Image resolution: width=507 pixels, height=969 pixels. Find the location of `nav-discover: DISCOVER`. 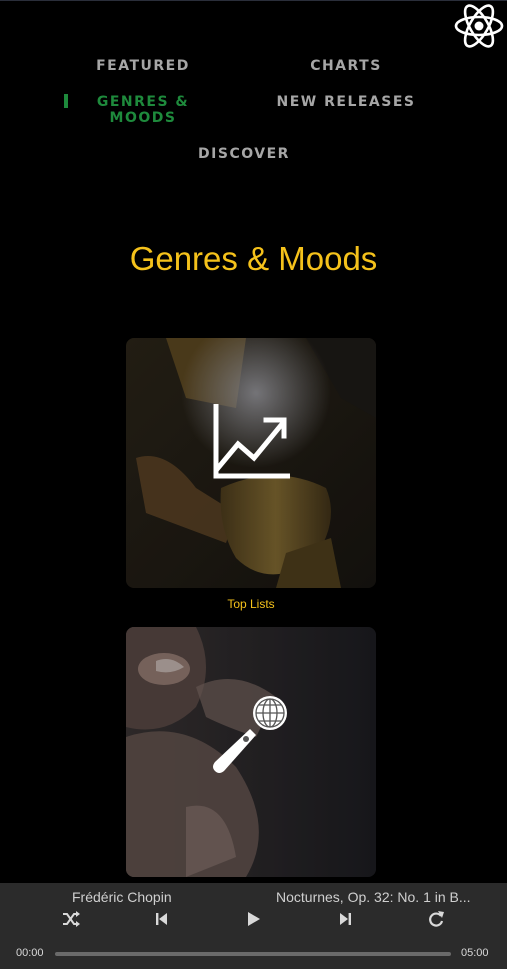

nav-discover: DISCOVER is located at coordinates (244, 154).